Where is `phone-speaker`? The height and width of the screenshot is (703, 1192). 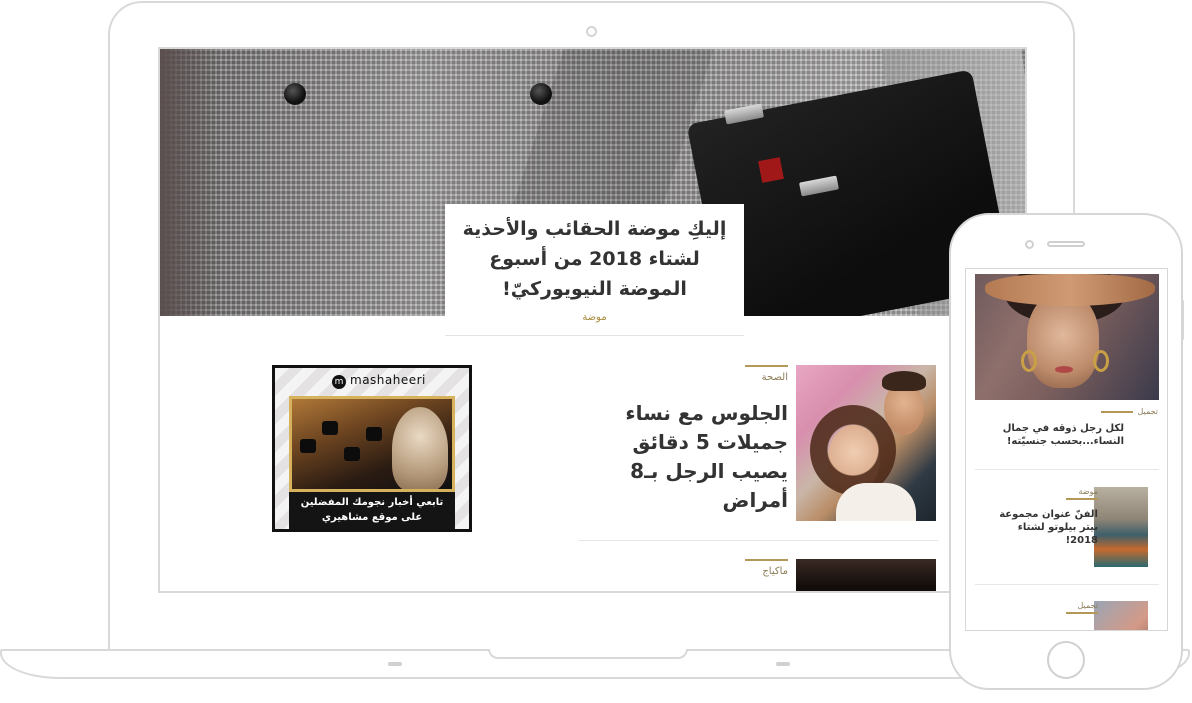
phone-speaker is located at coordinates (1066, 244).